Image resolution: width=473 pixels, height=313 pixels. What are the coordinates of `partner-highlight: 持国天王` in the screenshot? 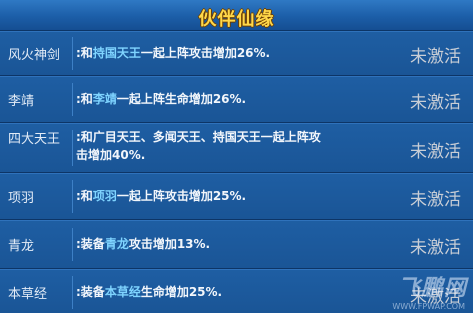 It's located at (116, 53).